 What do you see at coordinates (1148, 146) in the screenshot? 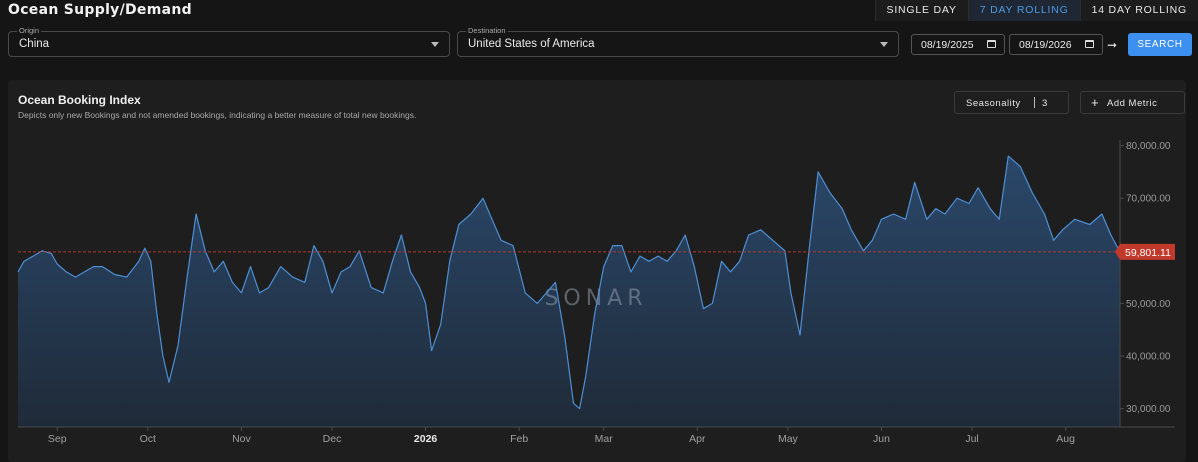
I see `y-tick-label: 80,000.00` at bounding box center [1148, 146].